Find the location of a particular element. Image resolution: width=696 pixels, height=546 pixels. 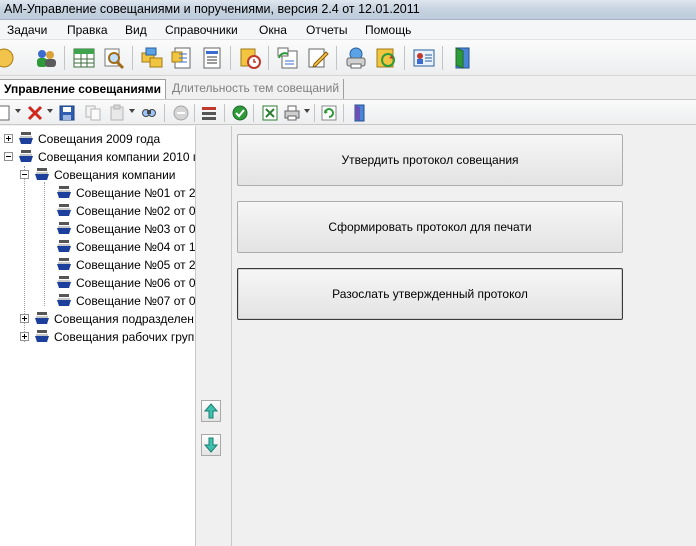

folder-tree-icon is located at coordinates (152, 58).